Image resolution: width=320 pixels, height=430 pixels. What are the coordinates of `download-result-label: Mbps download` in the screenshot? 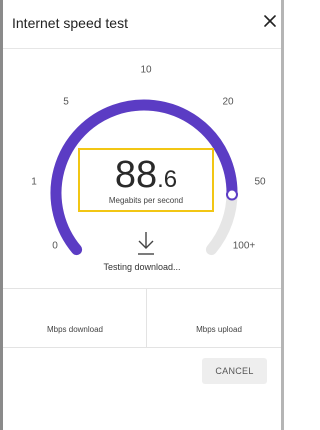 It's located at (75, 329).